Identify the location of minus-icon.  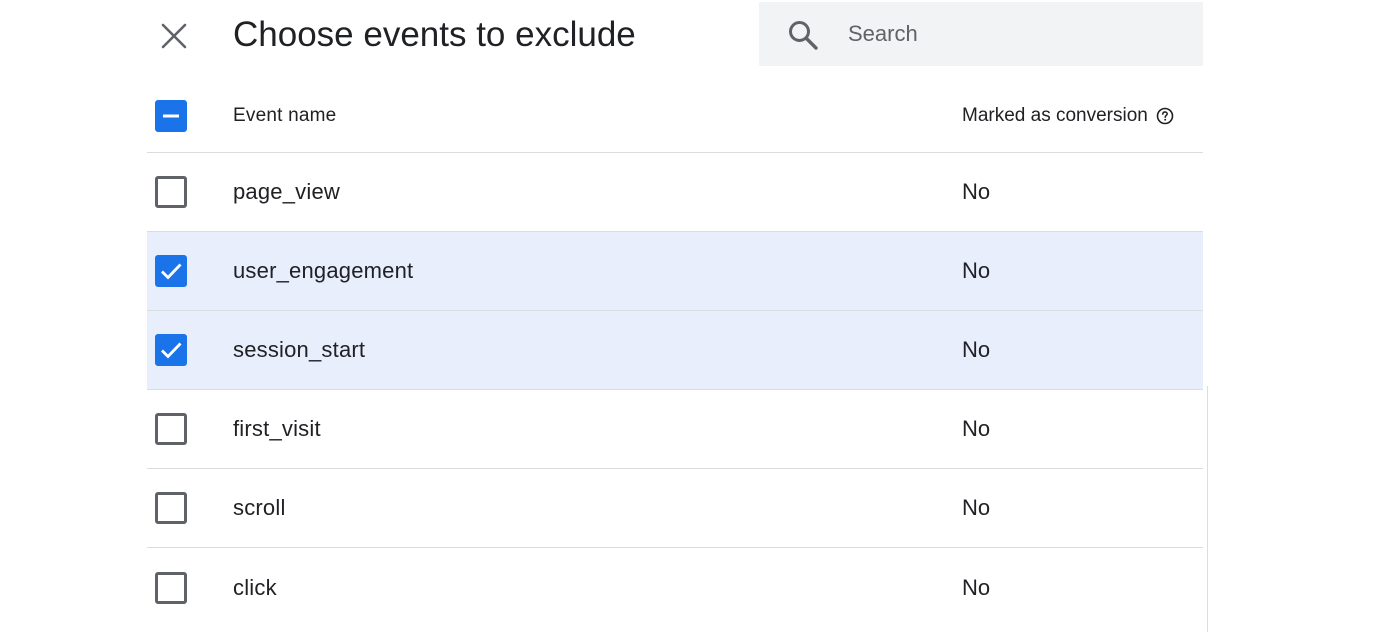
(171, 116).